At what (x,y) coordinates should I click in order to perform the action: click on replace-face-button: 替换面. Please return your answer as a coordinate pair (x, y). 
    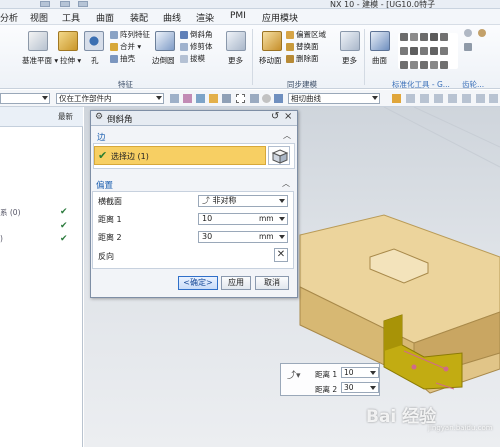
    Looking at the image, I should click on (302, 46).